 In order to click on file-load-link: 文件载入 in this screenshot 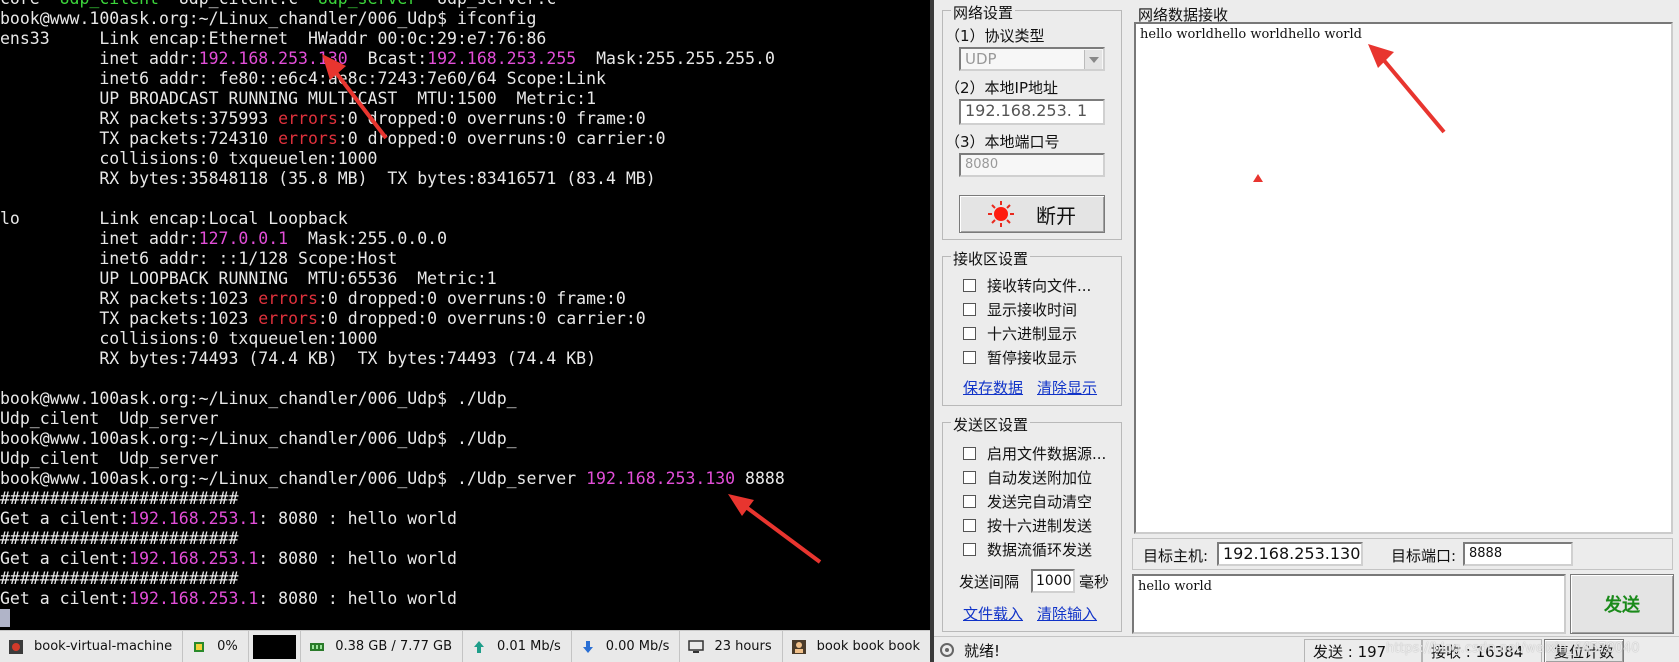, I will do `click(993, 613)`.